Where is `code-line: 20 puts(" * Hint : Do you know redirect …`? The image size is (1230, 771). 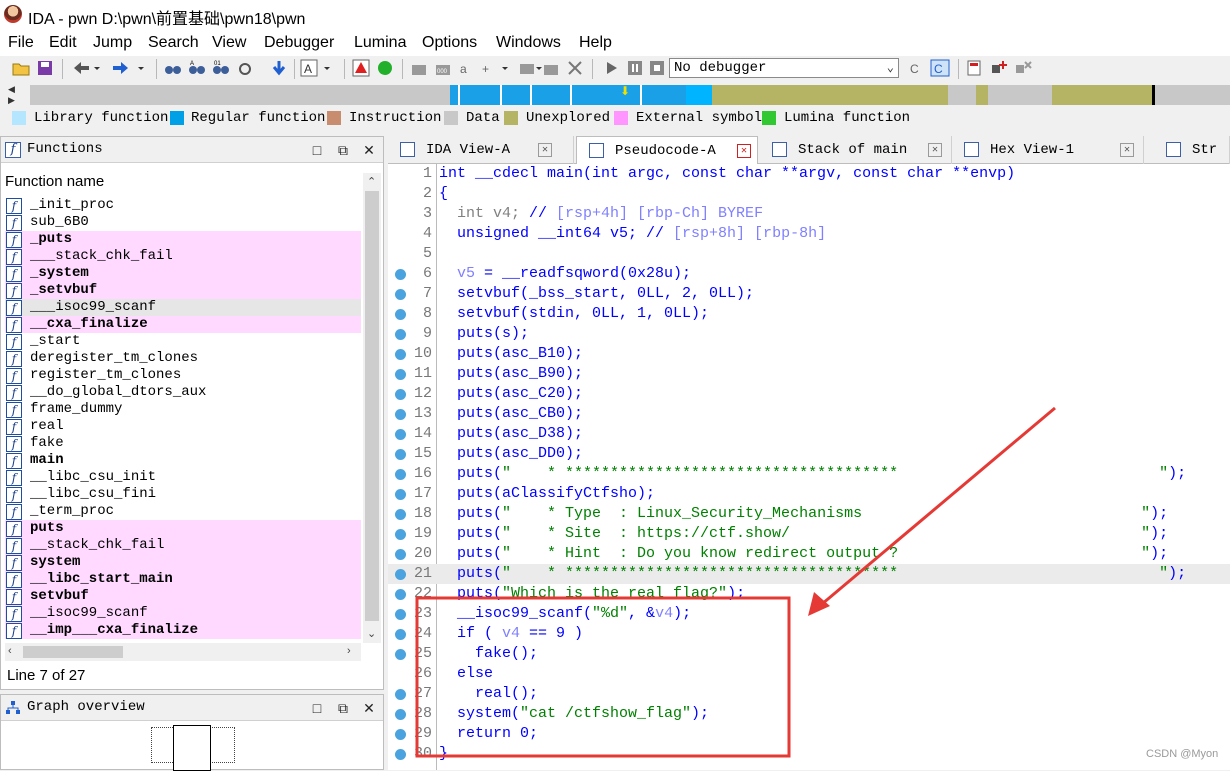 code-line: 20 puts(" * Hint : Do you know redirect … is located at coordinates (809, 554).